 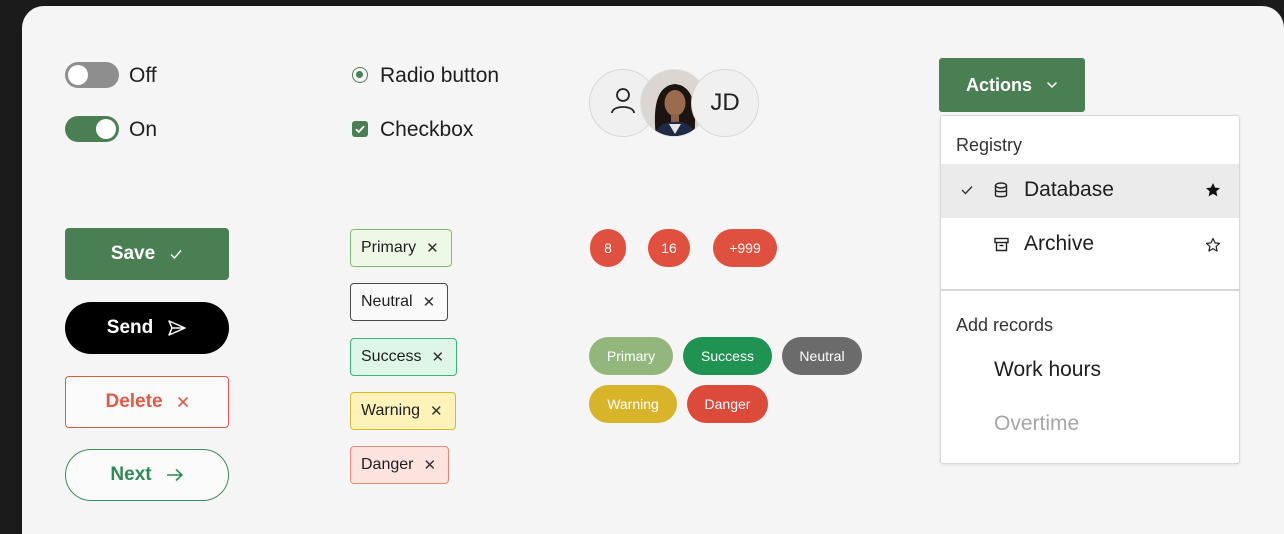 I want to click on send-button: Send, so click(x=147, y=328).